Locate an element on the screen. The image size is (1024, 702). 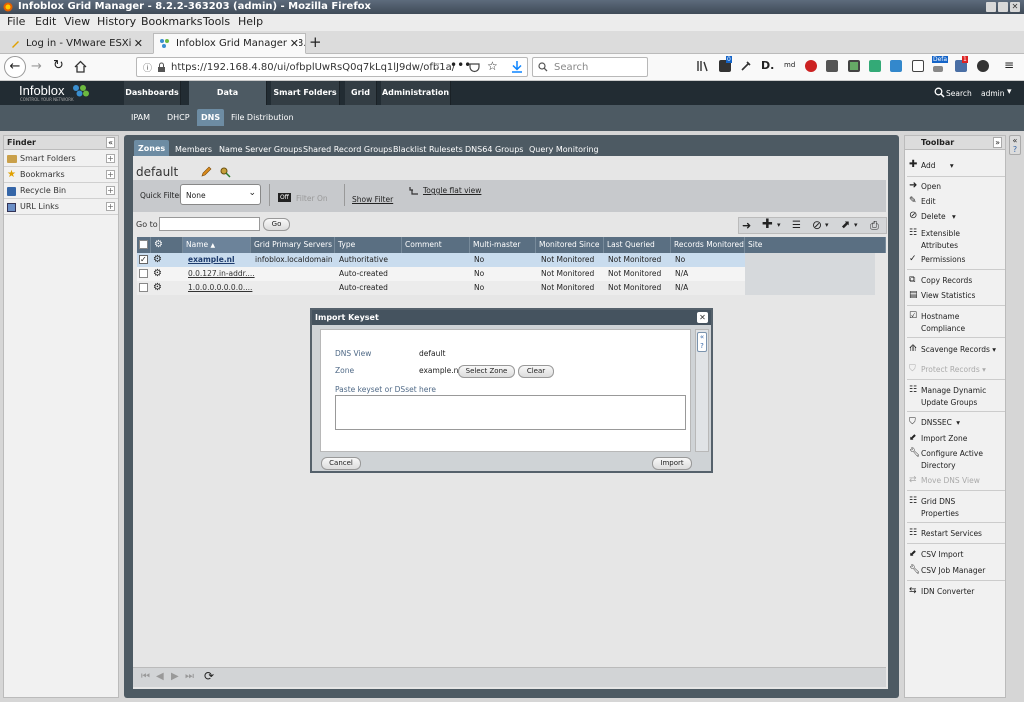
browser-tab-esxi: Log in - VMware ESXi ✕ is located at coordinates (76, 43).